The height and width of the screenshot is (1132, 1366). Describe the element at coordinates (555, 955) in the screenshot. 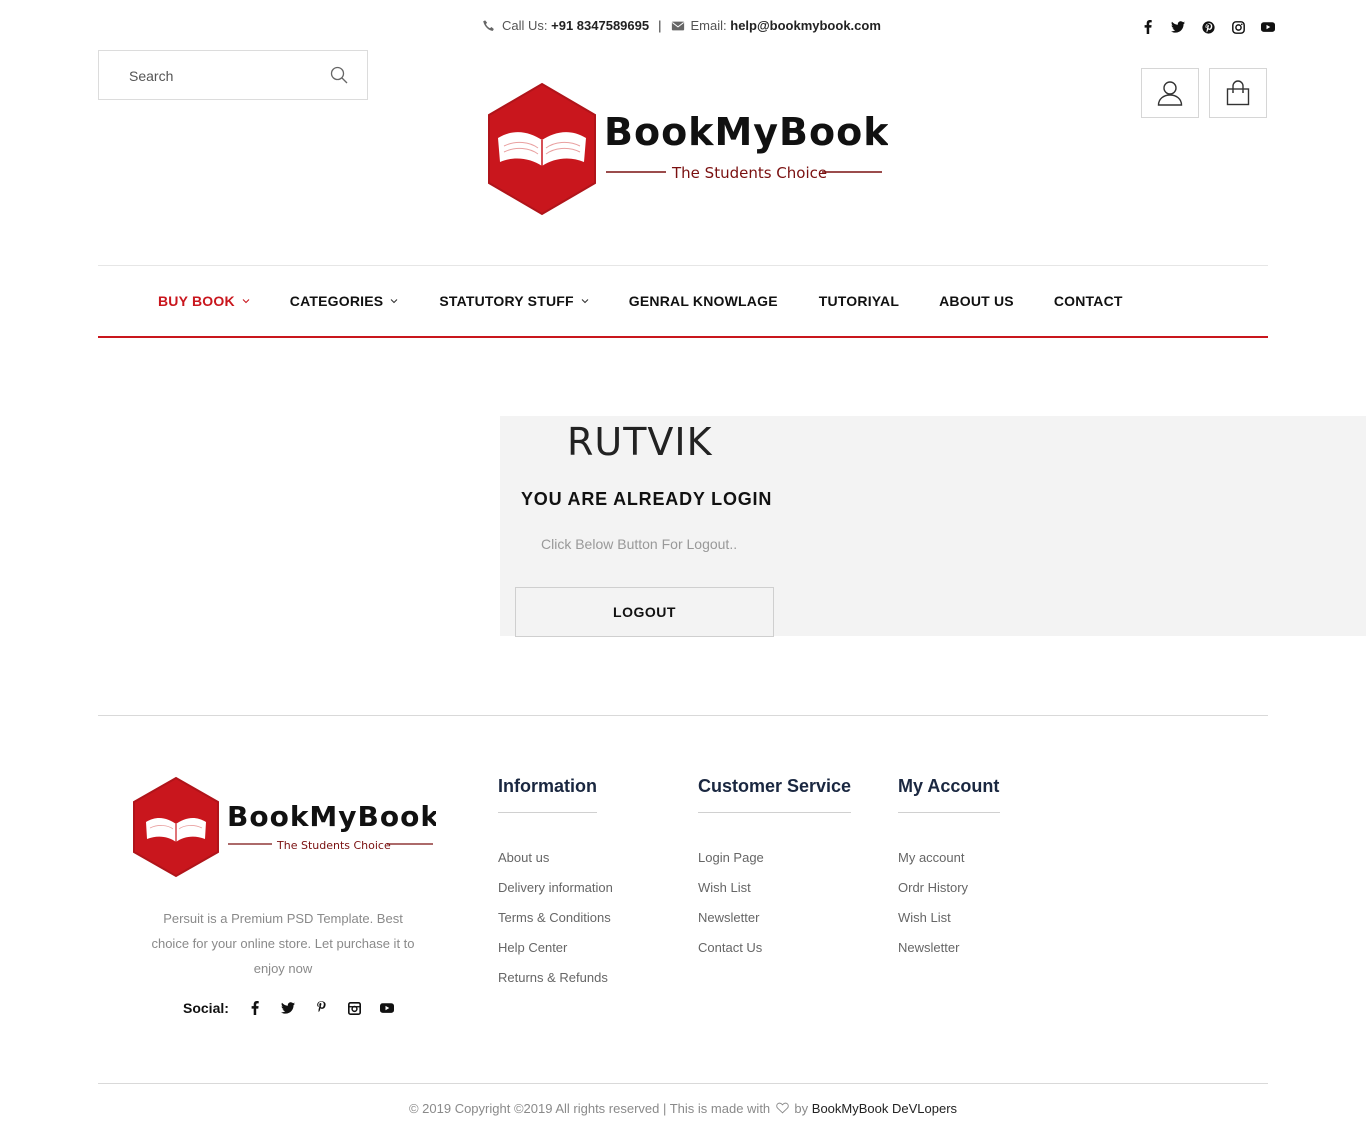

I see `footer-link: Help Center` at that location.